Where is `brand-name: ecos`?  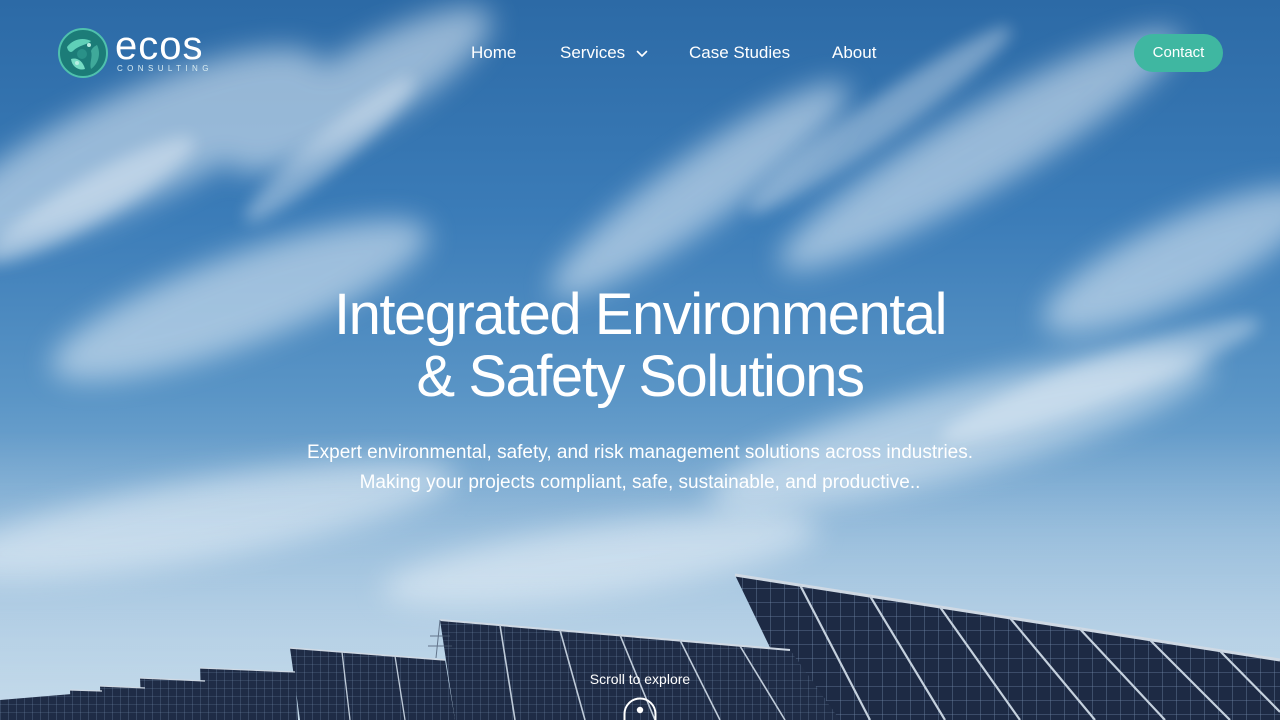
brand-name: ecos is located at coordinates (159, 46).